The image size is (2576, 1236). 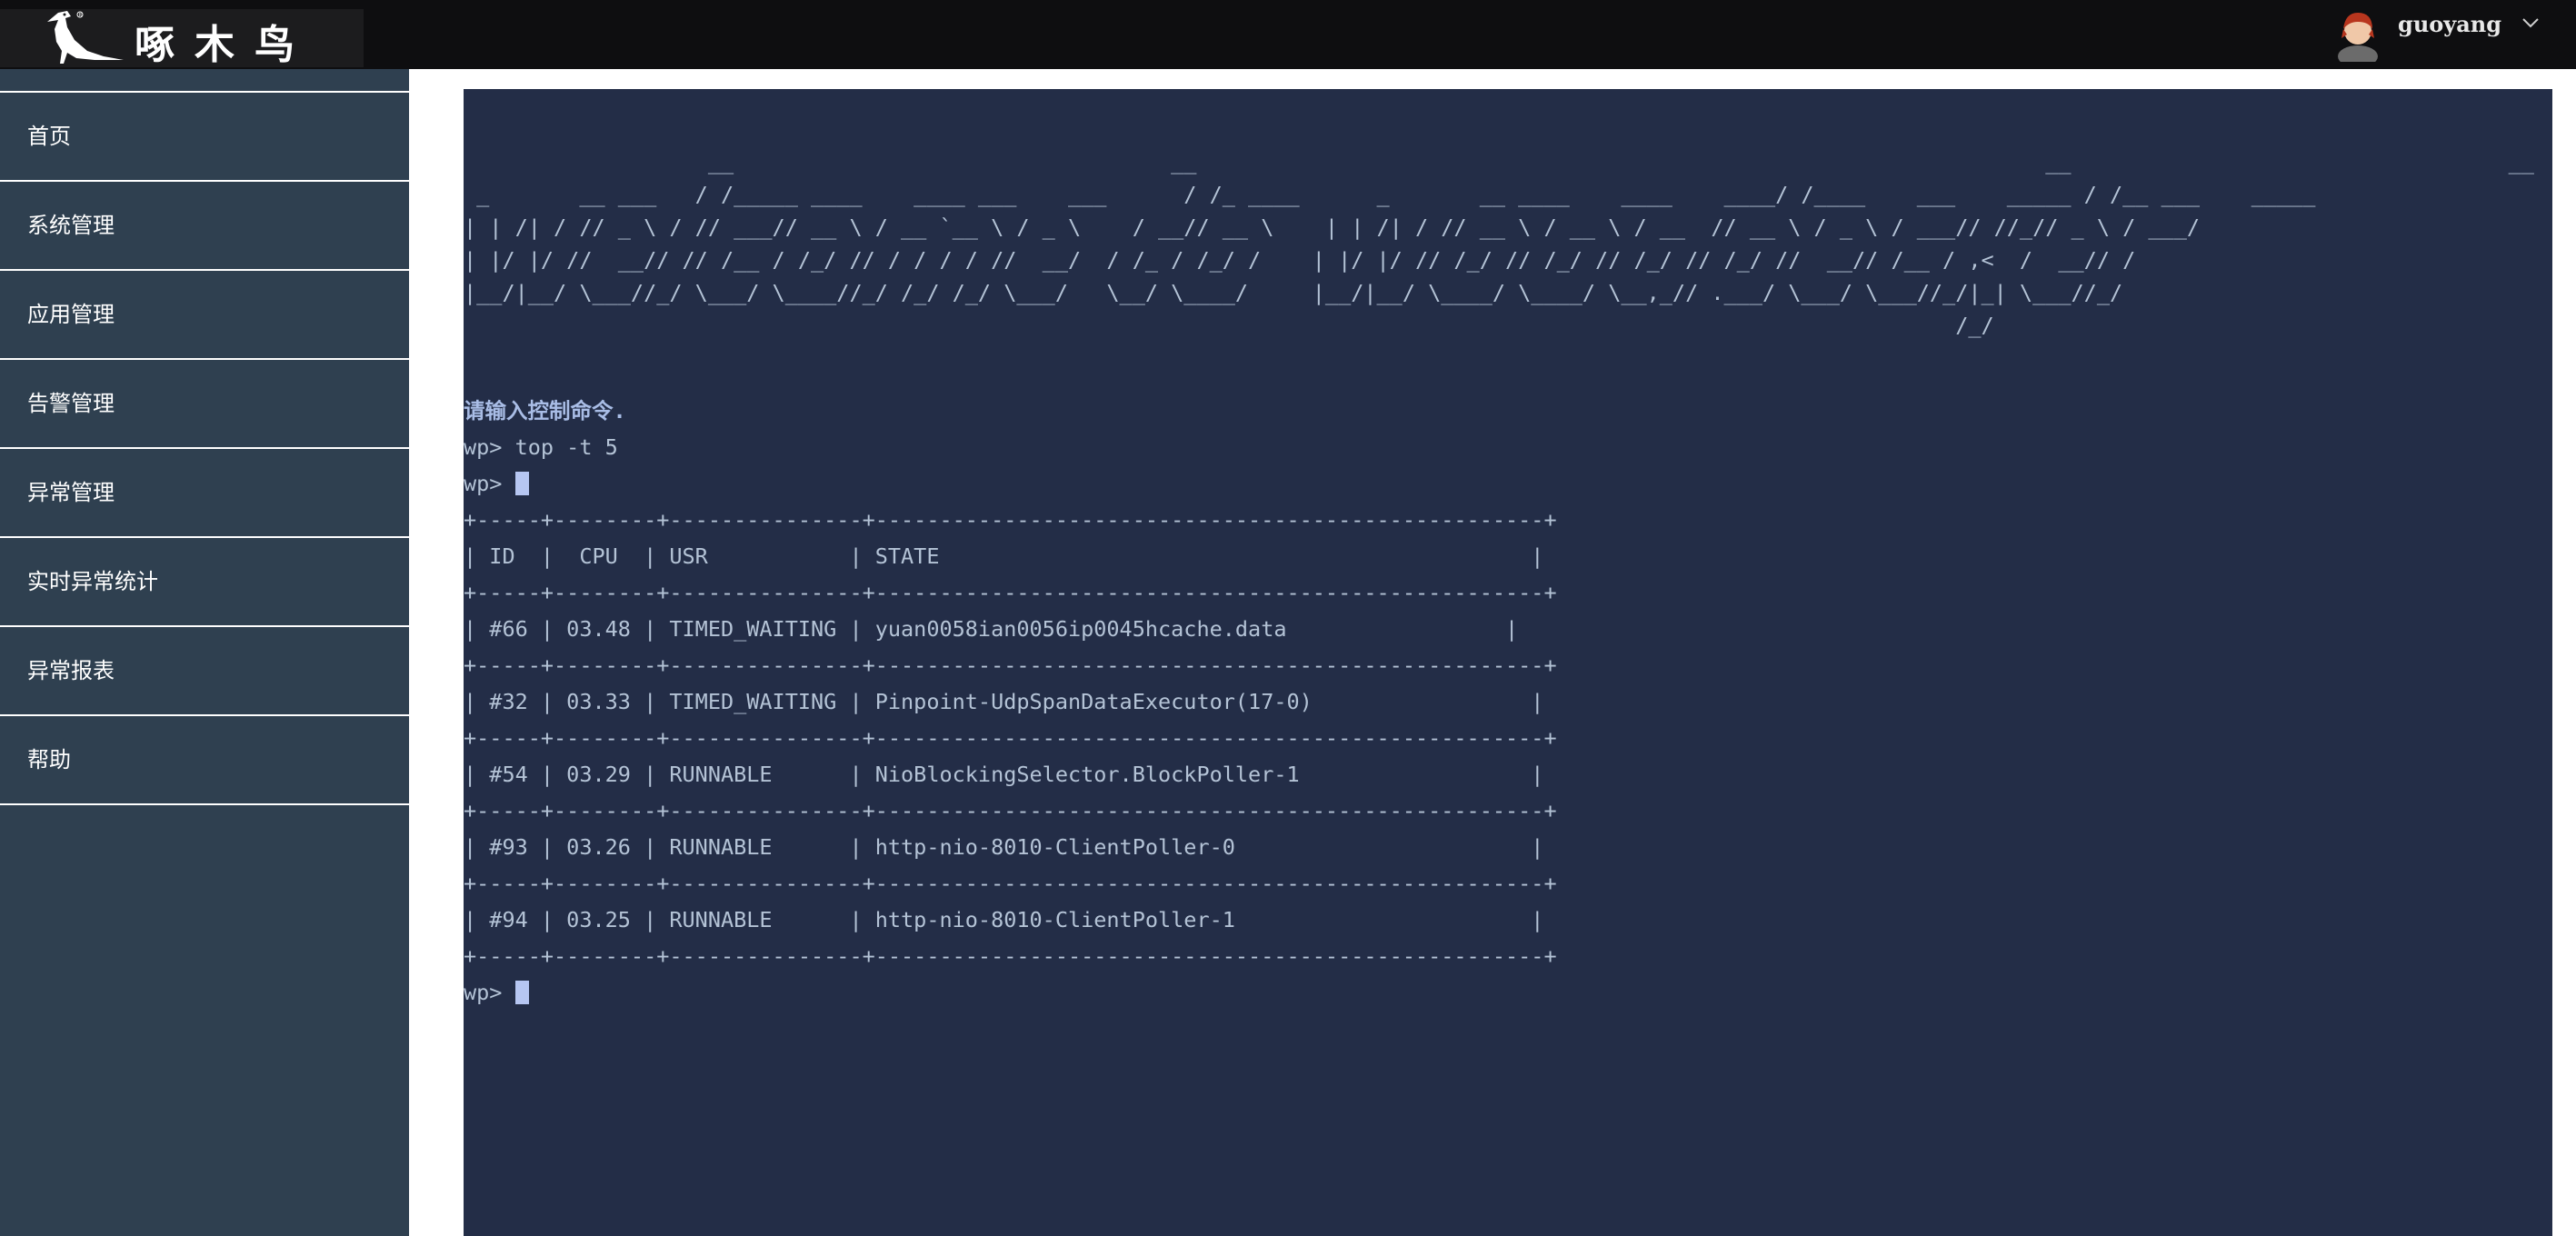 What do you see at coordinates (204, 760) in the screenshot?
I see `sidebar-item-help: 帮助` at bounding box center [204, 760].